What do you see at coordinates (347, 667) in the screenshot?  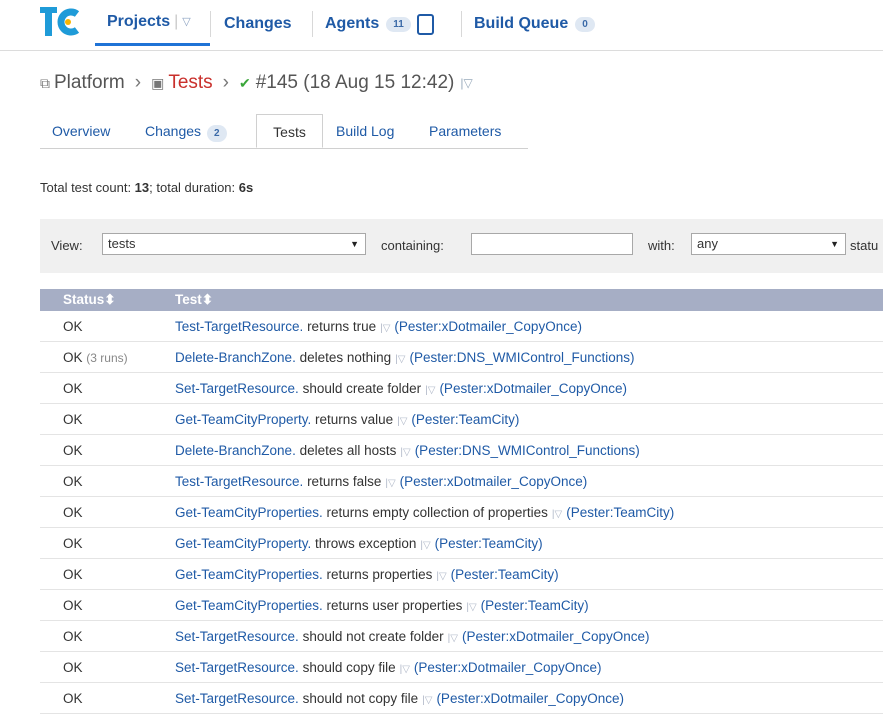 I see `test-description: should copy file` at bounding box center [347, 667].